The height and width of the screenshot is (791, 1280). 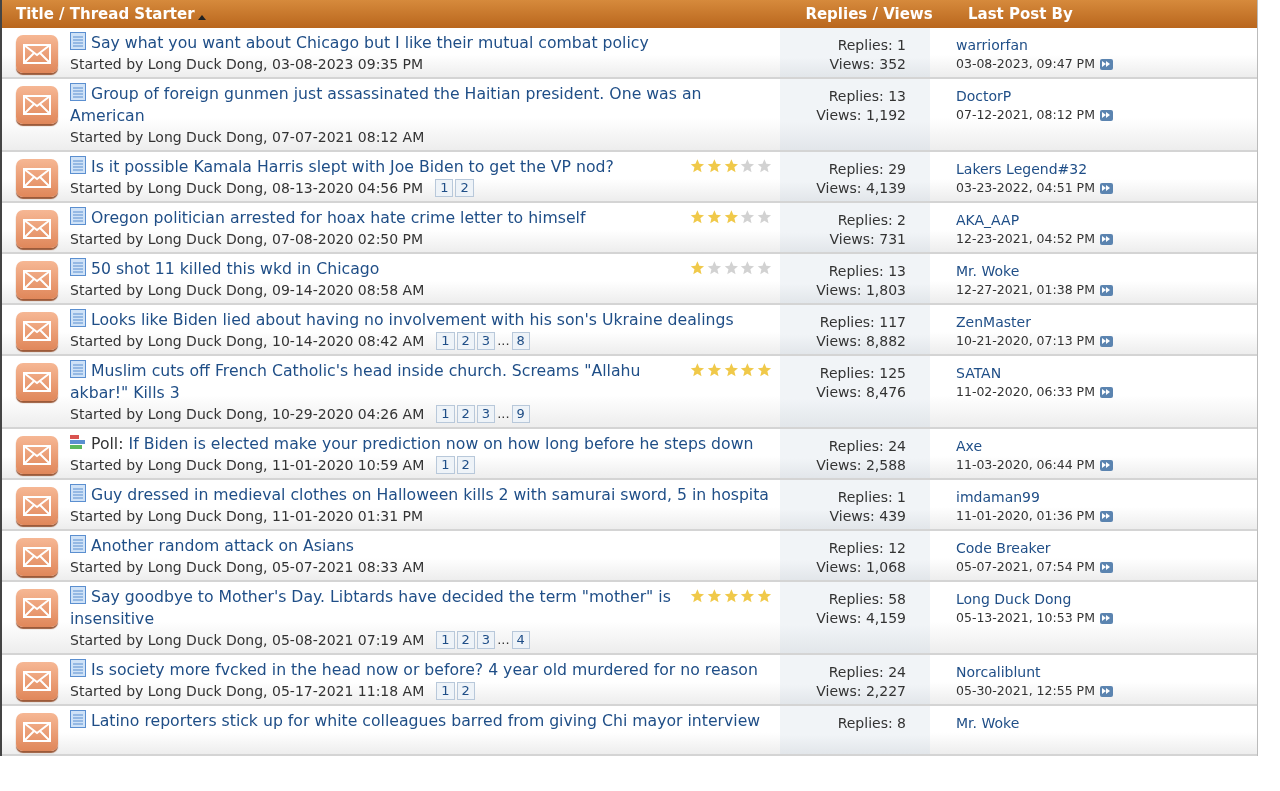 What do you see at coordinates (380, 608) in the screenshot?
I see `thread-title-link: Say goodbye to Mother's Day. Libtards have decided the term "mother" is insensitive` at bounding box center [380, 608].